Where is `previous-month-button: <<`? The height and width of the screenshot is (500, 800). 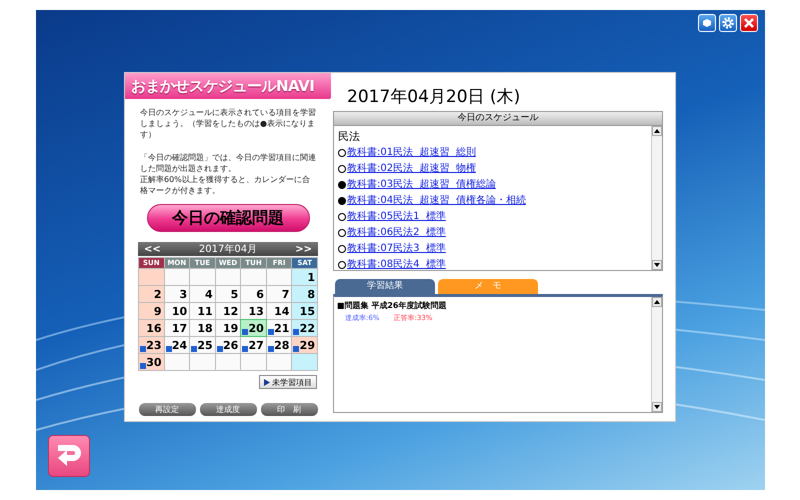 previous-month-button: << is located at coordinates (152, 249).